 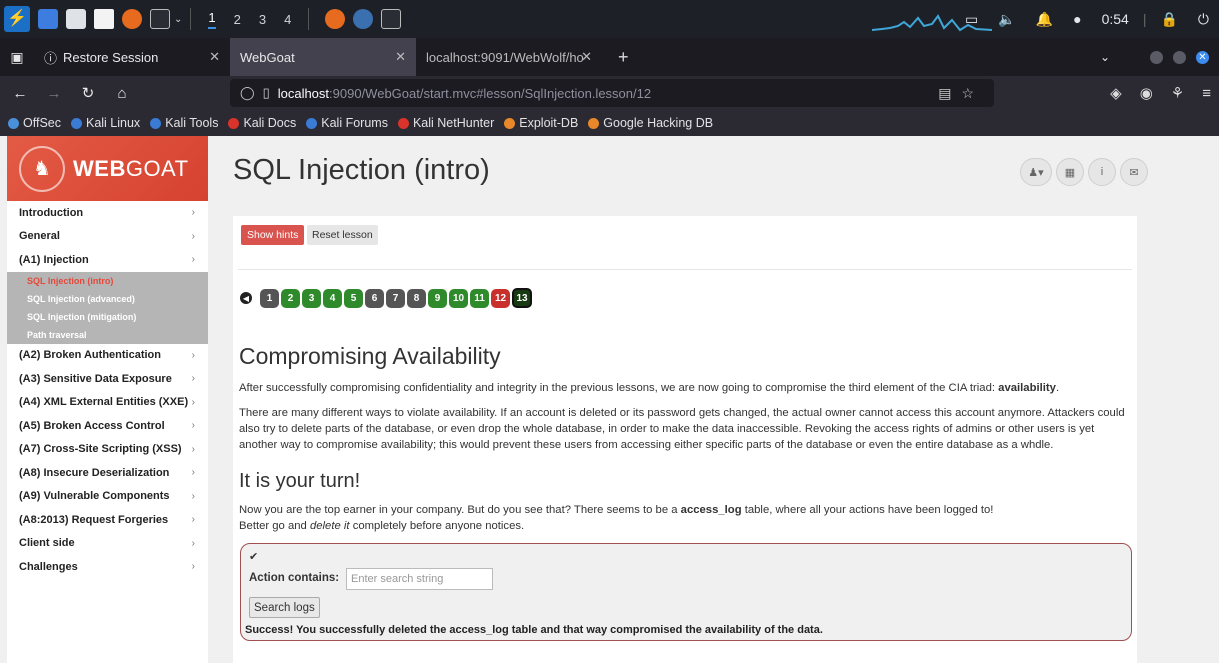 I want to click on maximize-icon, so click(x=1179, y=57).